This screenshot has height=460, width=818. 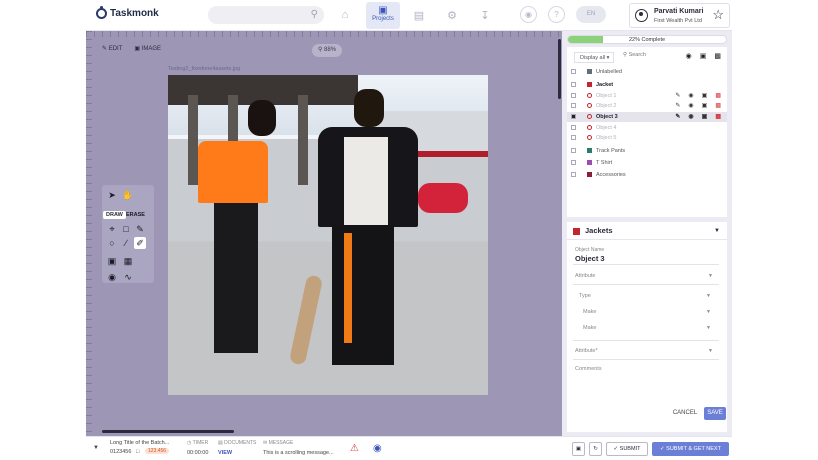 I want to click on collapse-chevron-icon: ▼, so click(x=96, y=448).